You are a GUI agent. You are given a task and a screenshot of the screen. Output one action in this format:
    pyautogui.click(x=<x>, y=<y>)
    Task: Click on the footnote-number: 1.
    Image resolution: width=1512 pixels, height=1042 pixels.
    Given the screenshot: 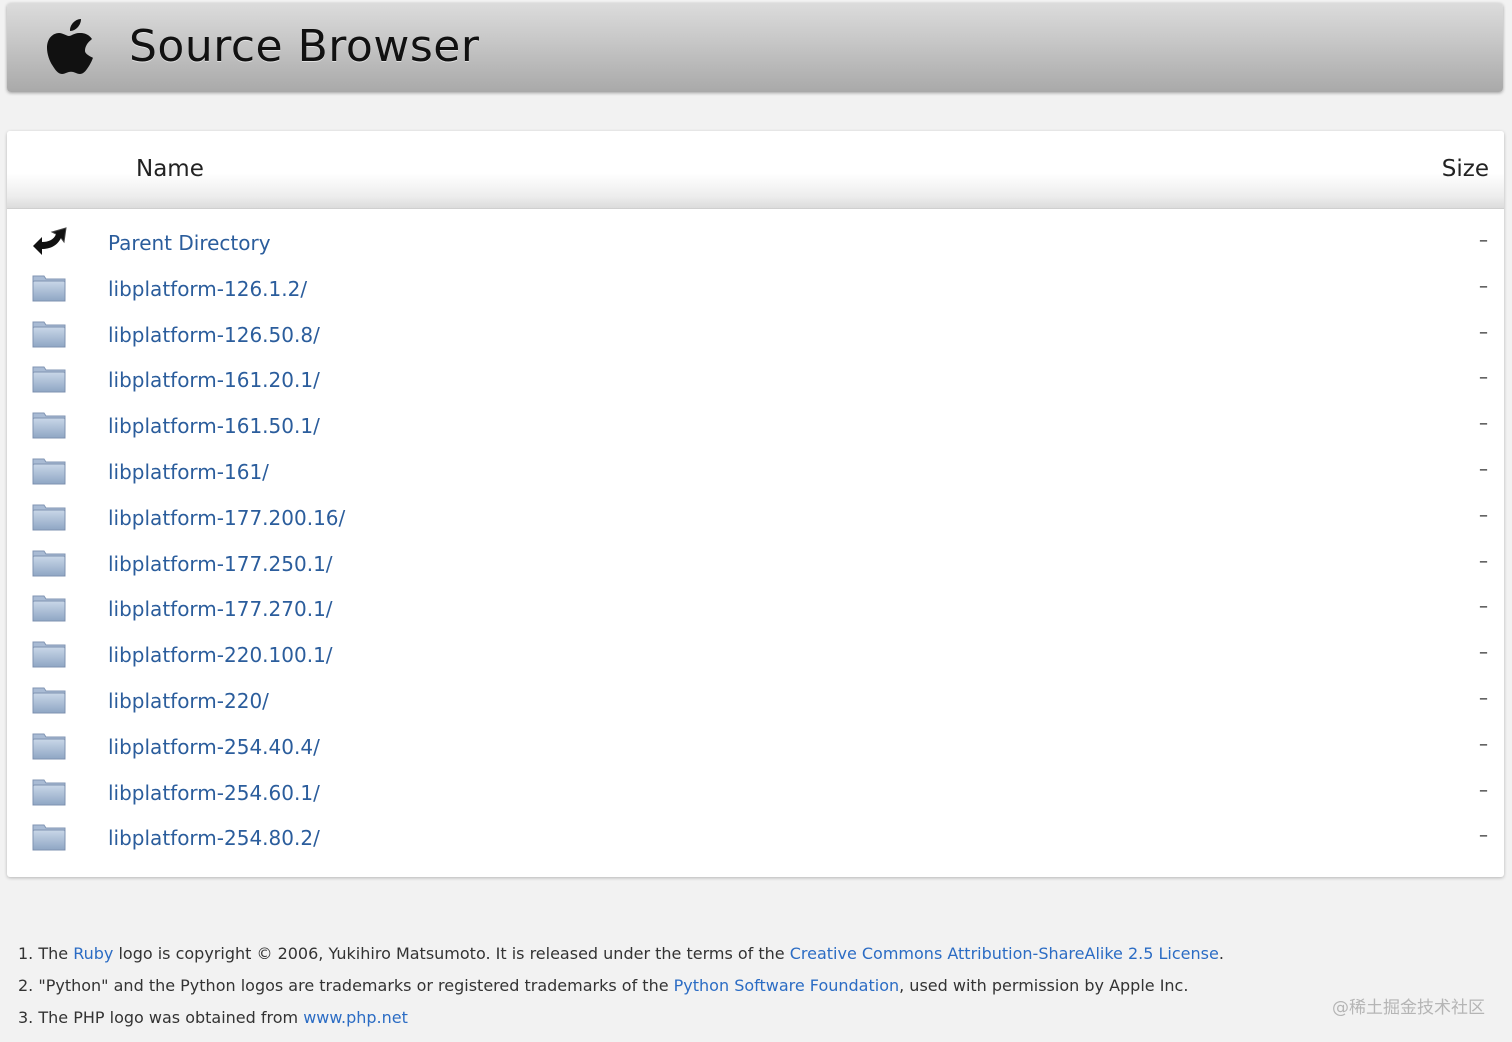 What is the action you would take?
    pyautogui.click(x=26, y=953)
    